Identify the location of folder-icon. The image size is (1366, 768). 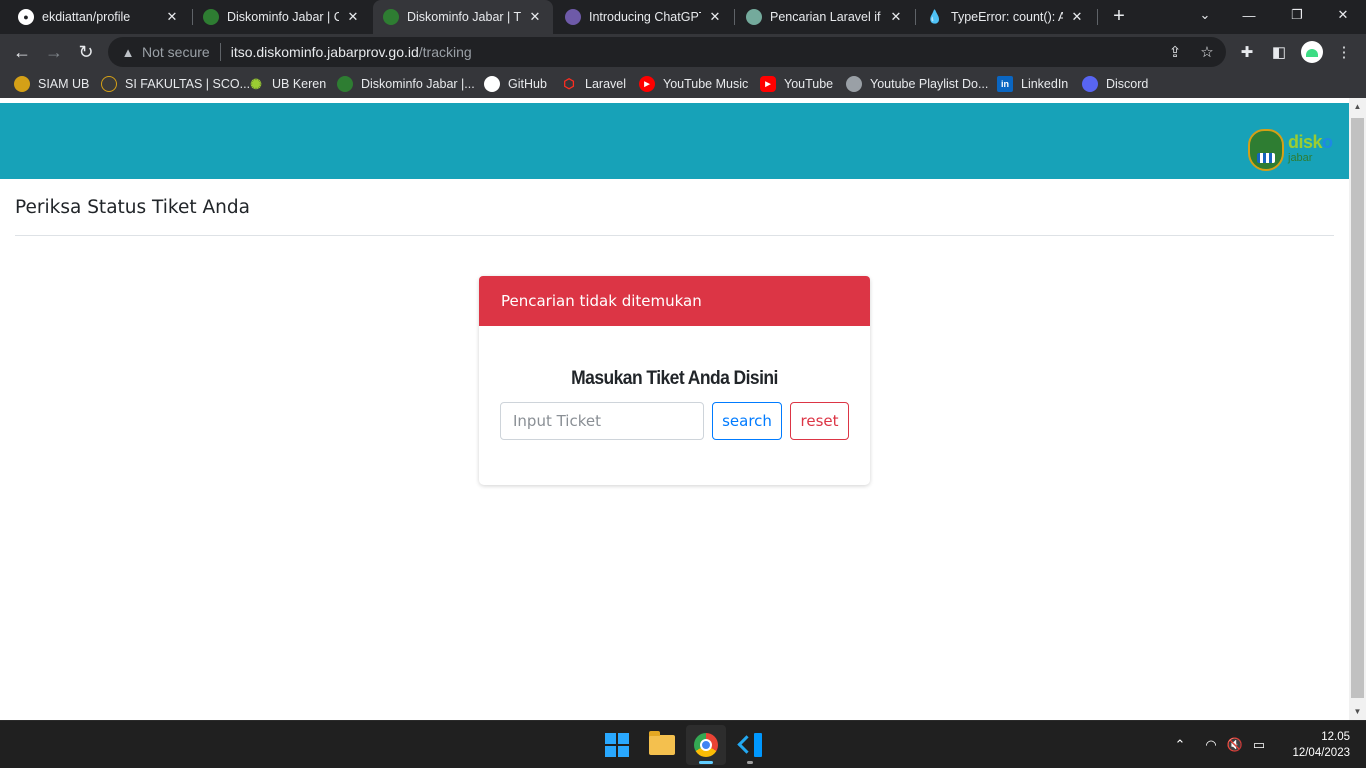
(662, 743).